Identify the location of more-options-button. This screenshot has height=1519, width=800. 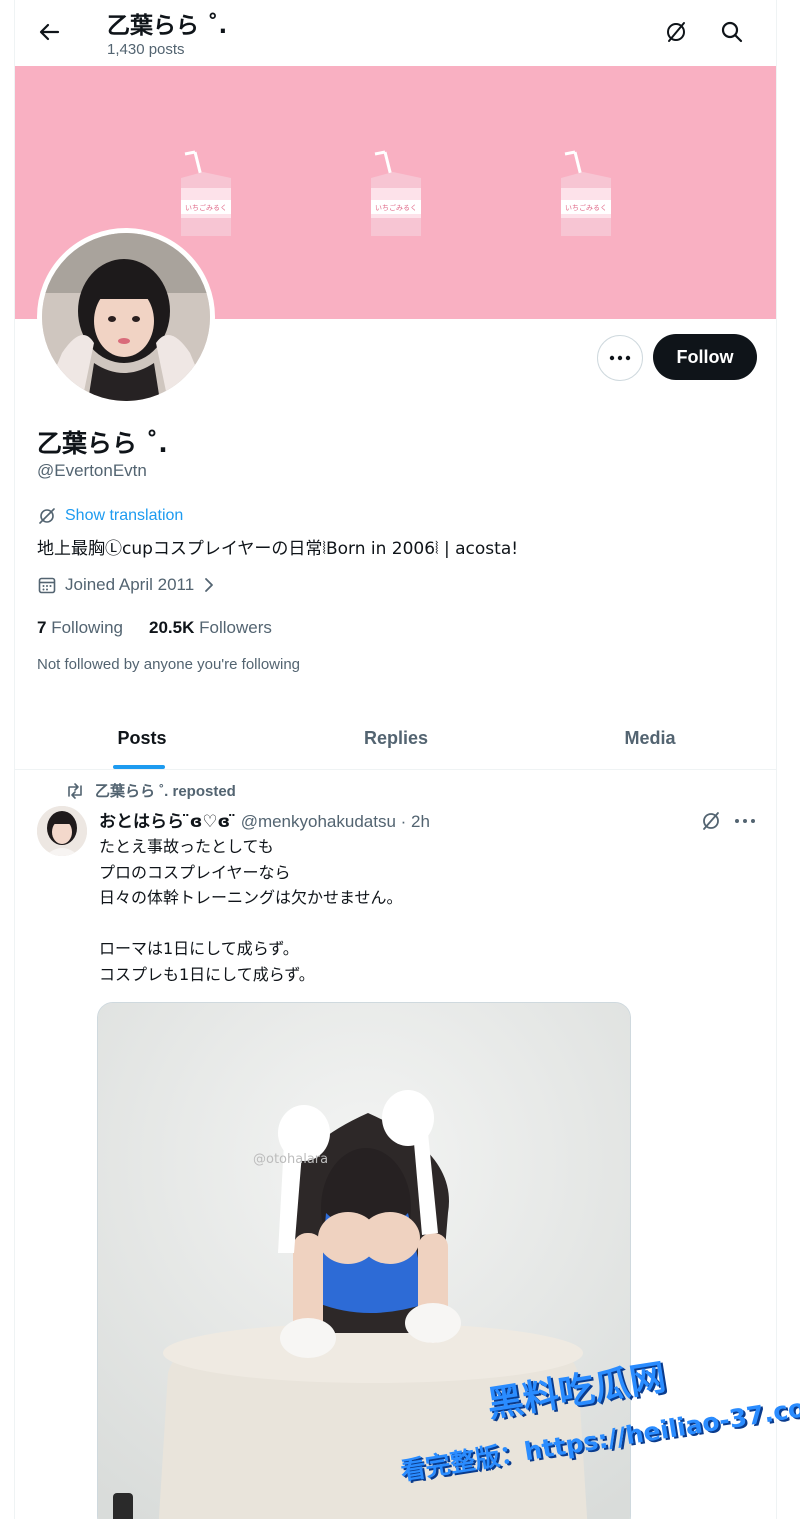
(620, 358).